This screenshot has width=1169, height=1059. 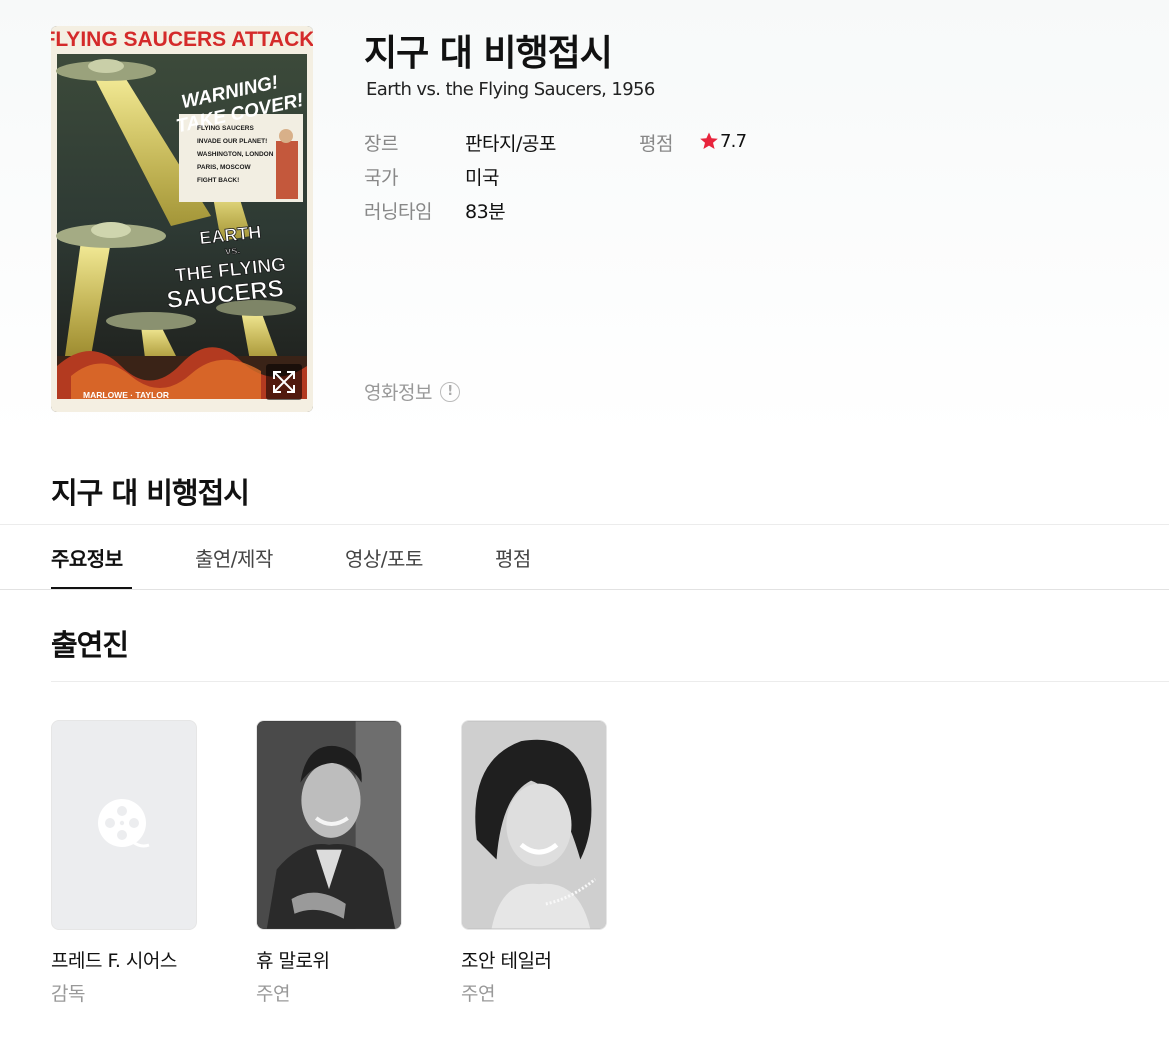 What do you see at coordinates (182, 39) in the screenshot?
I see `poster-banner-text: FLYING SAUCERS ATTACK!` at bounding box center [182, 39].